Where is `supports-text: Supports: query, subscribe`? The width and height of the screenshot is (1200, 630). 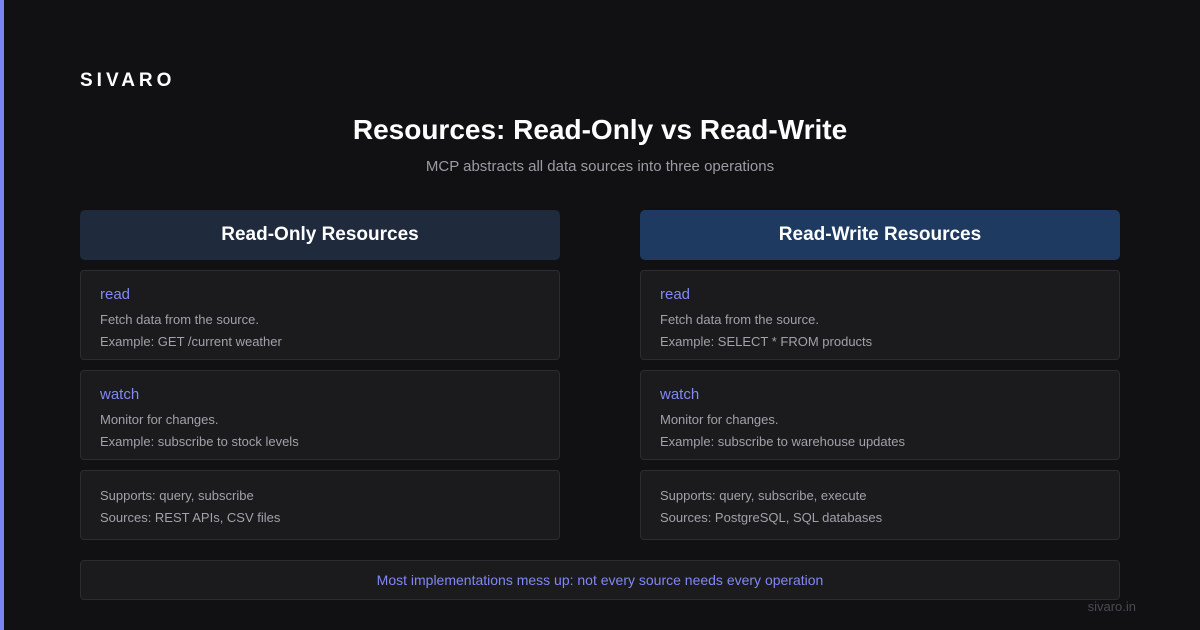
supports-text: Supports: query, subscribe is located at coordinates (177, 495).